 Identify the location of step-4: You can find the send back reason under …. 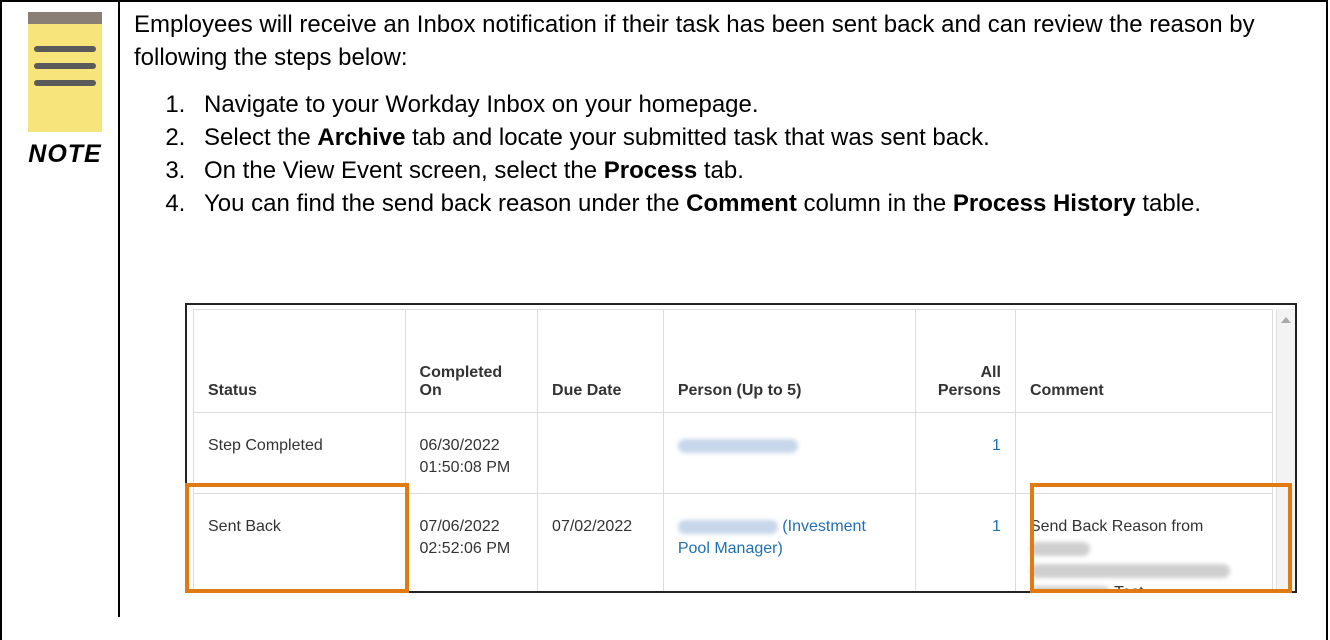
(753, 203).